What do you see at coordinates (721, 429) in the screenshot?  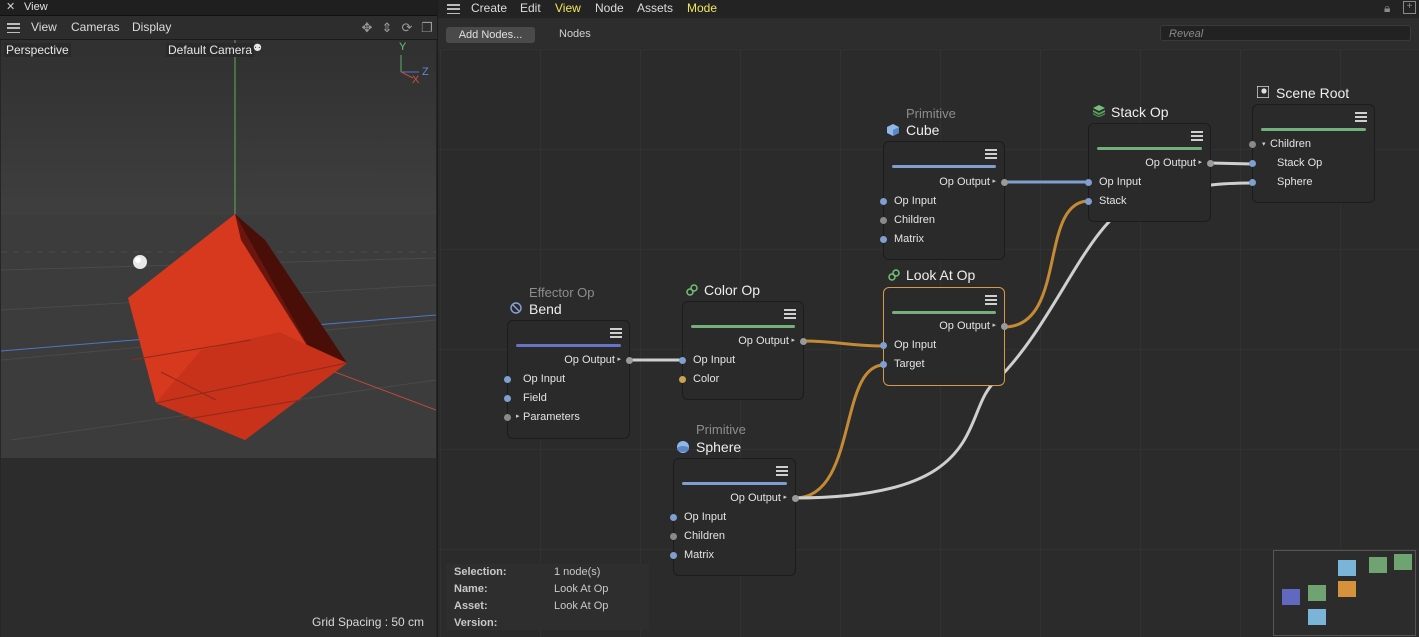 I see `sphere-node-subtitle: Primitive` at bounding box center [721, 429].